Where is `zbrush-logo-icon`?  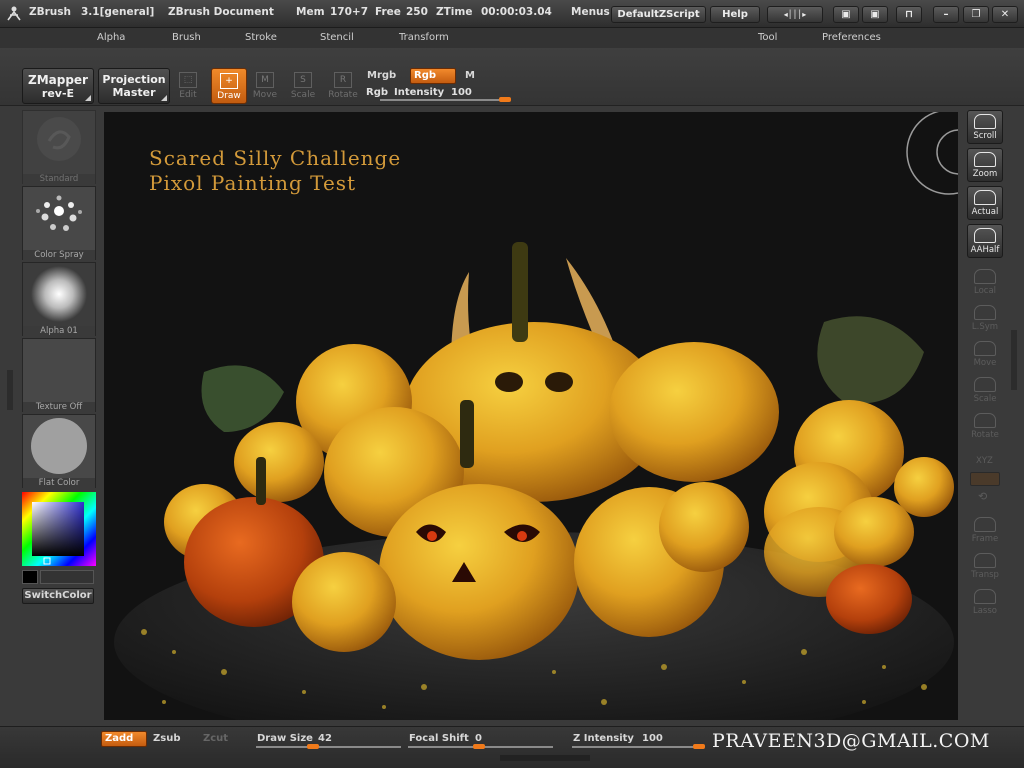
zbrush-logo-icon is located at coordinates (14, 13).